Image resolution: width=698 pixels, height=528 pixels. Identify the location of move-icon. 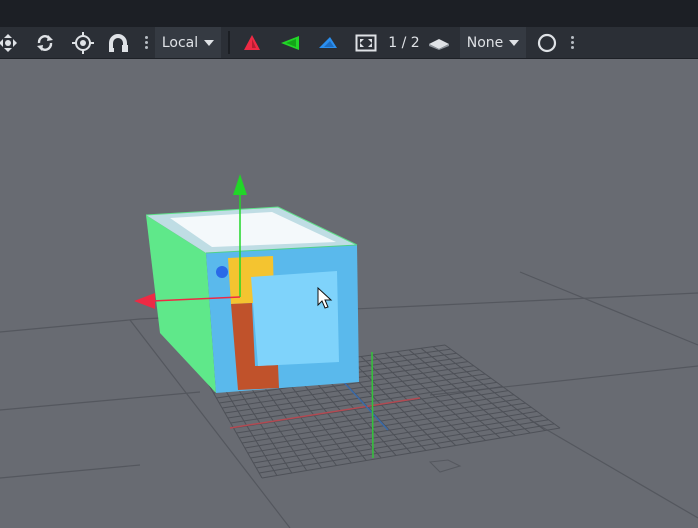
(9, 42).